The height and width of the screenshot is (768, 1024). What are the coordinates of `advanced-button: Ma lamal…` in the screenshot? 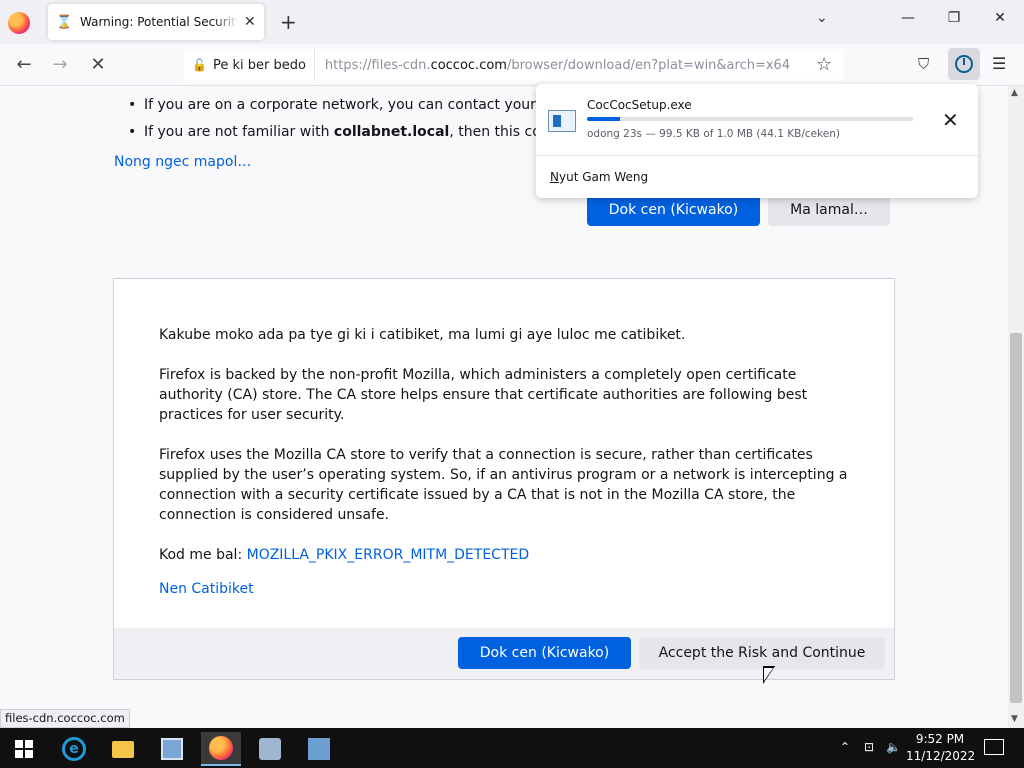 It's located at (829, 210).